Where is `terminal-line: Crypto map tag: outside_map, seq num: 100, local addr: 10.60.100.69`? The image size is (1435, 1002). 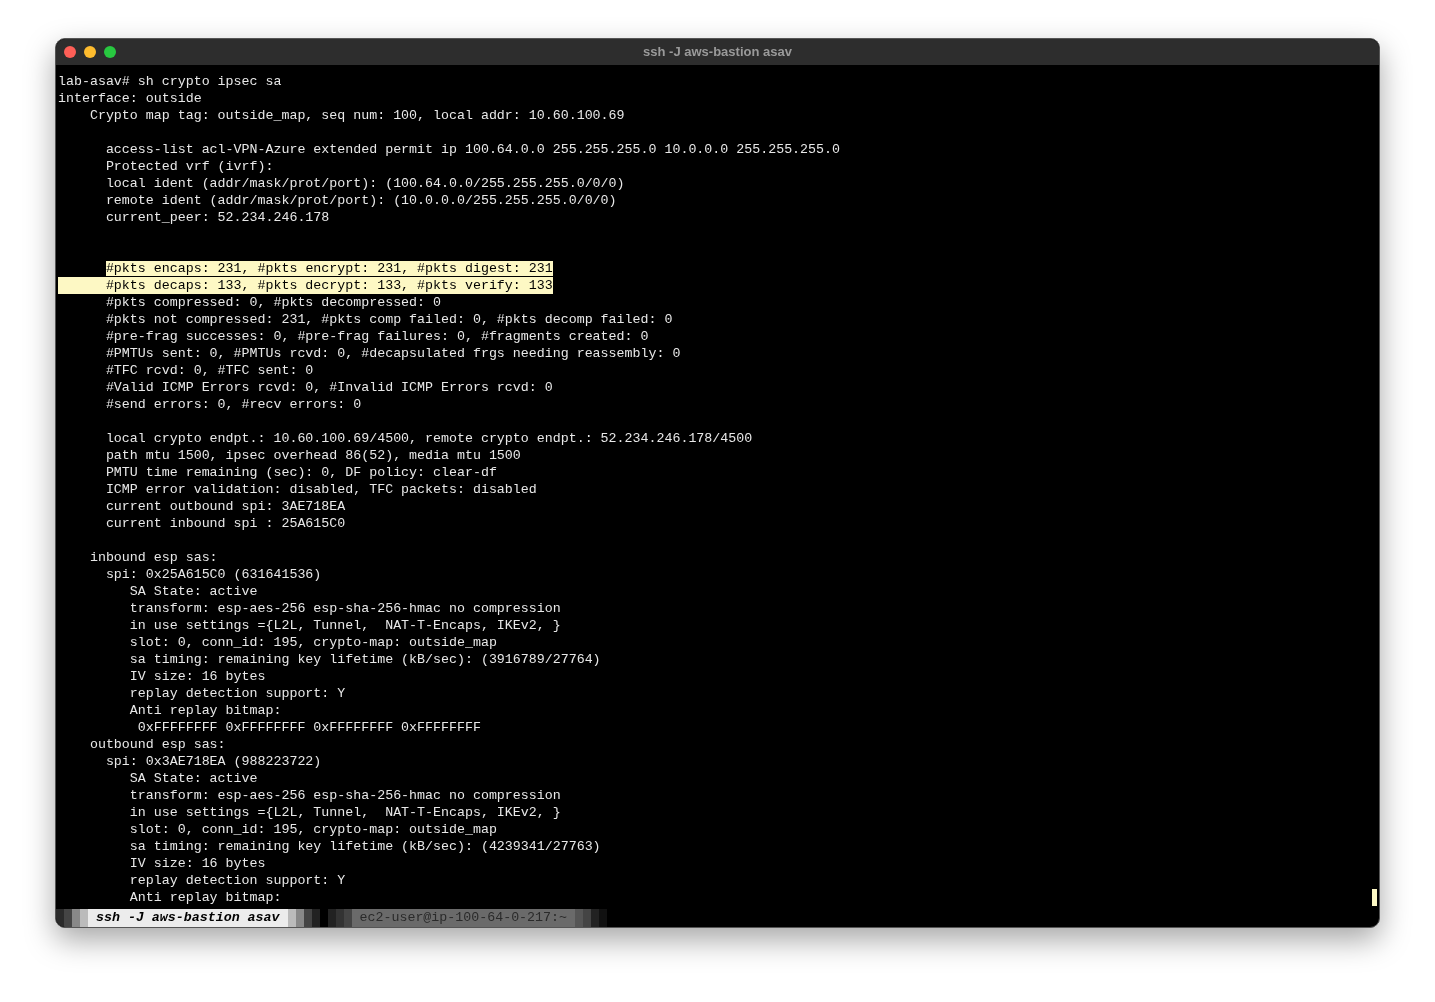 terminal-line: Crypto map tag: outside_map, seq num: 100, local addr: 10.60.100.69 is located at coordinates (356, 115).